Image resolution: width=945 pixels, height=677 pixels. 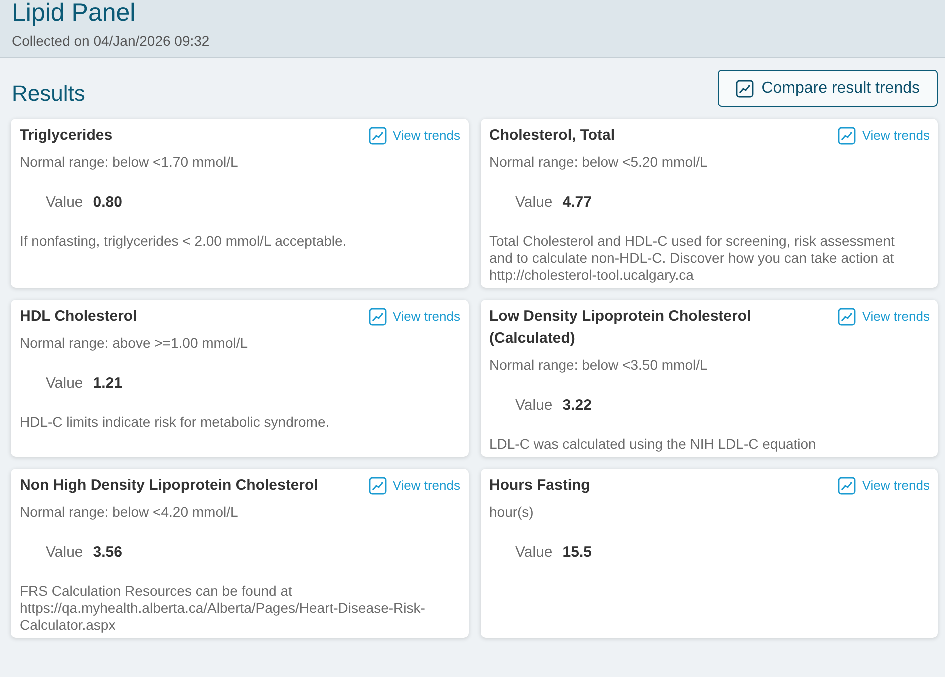 What do you see at coordinates (79, 317) in the screenshot?
I see `result-name: HDL Cholesterol` at bounding box center [79, 317].